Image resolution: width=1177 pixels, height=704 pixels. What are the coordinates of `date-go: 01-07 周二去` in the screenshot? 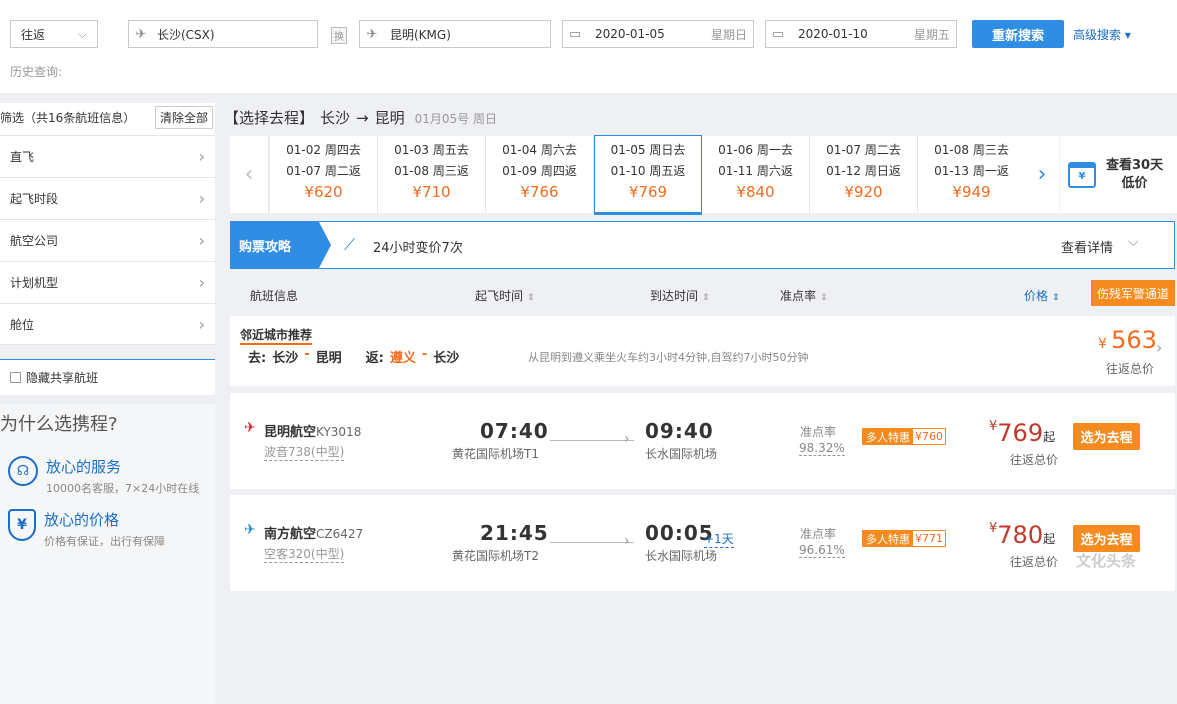 It's located at (863, 150).